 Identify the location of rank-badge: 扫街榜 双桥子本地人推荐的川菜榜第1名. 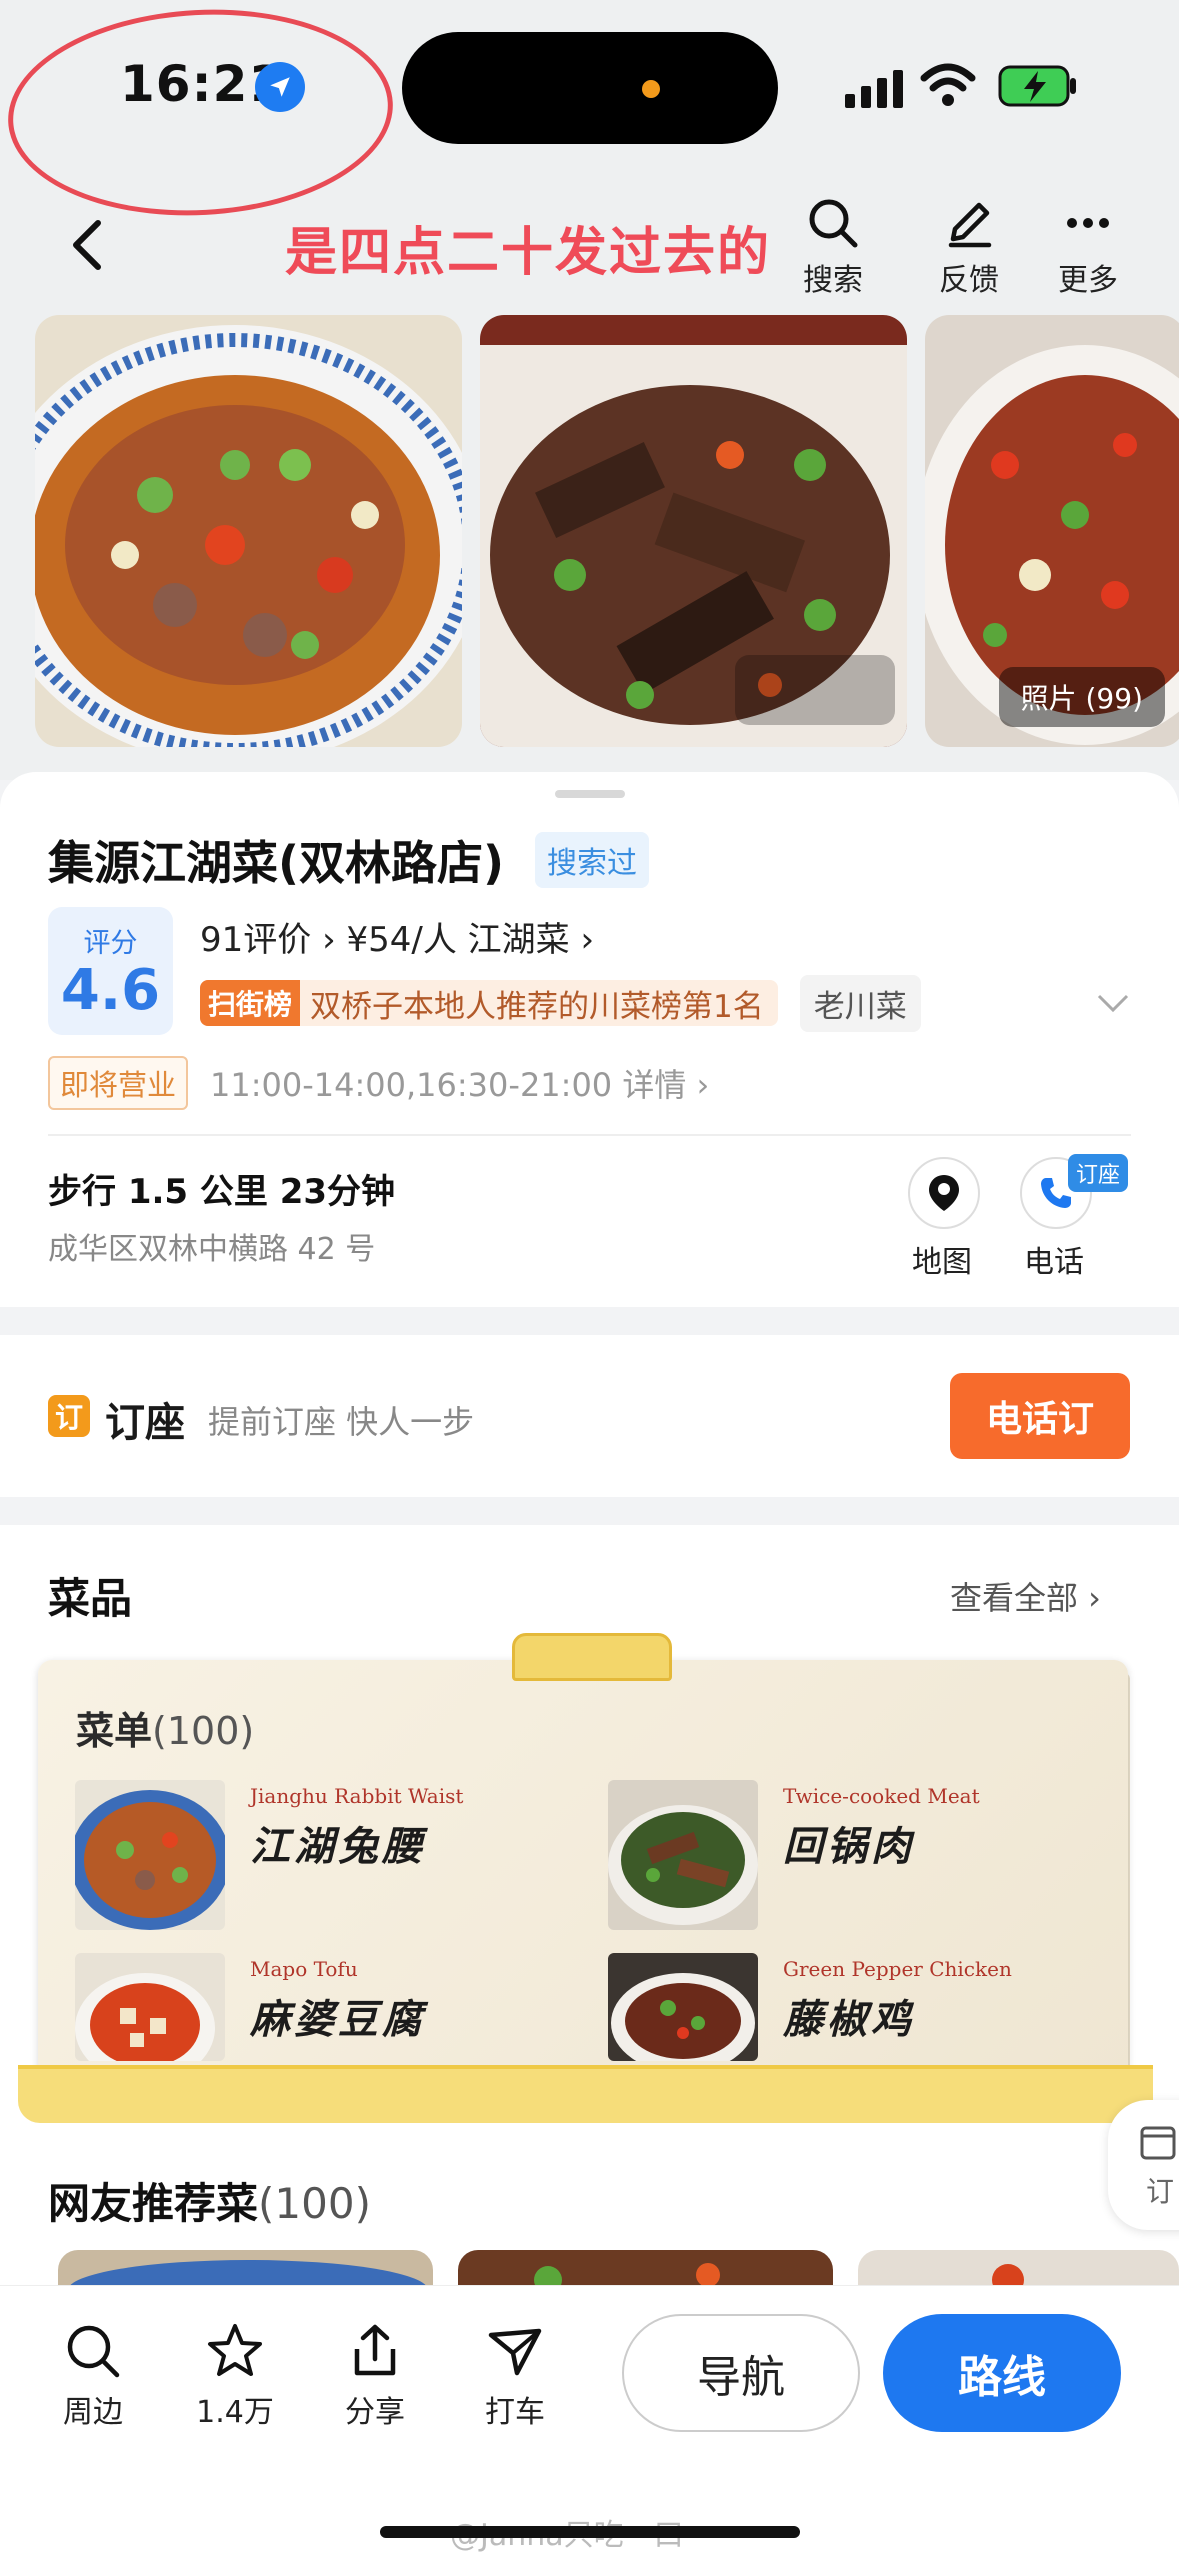
(489, 1003).